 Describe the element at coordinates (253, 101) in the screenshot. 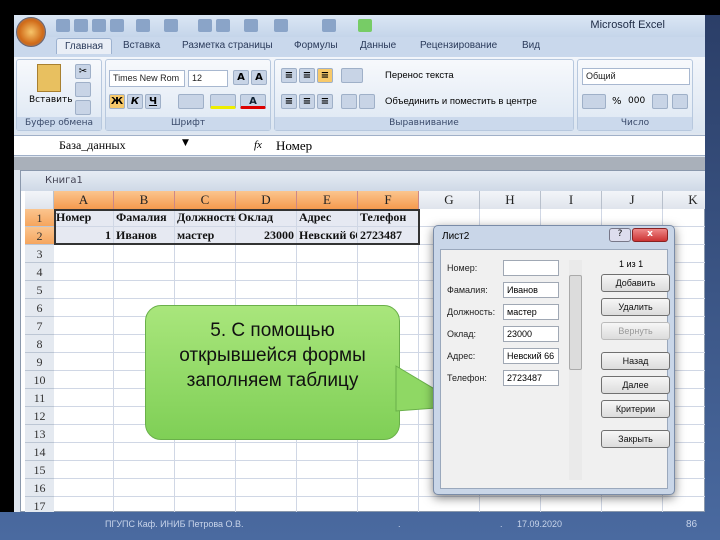

I see `font-color-icon: A` at that location.